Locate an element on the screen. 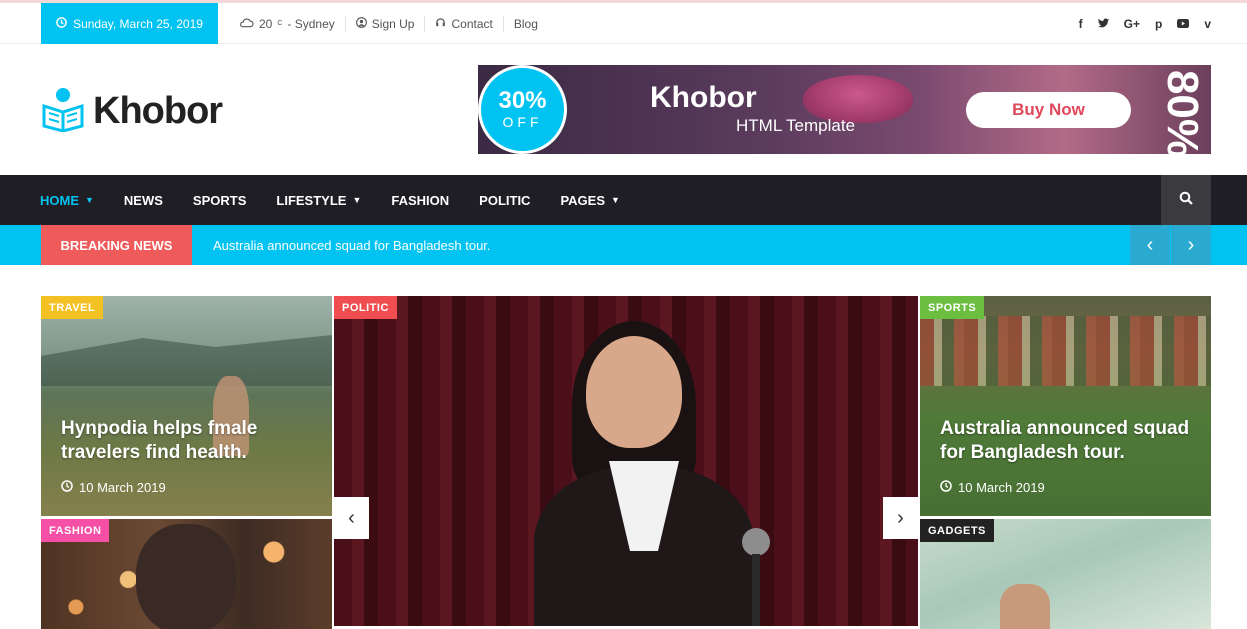  nav-item-sports: SPORTS is located at coordinates (219, 200).